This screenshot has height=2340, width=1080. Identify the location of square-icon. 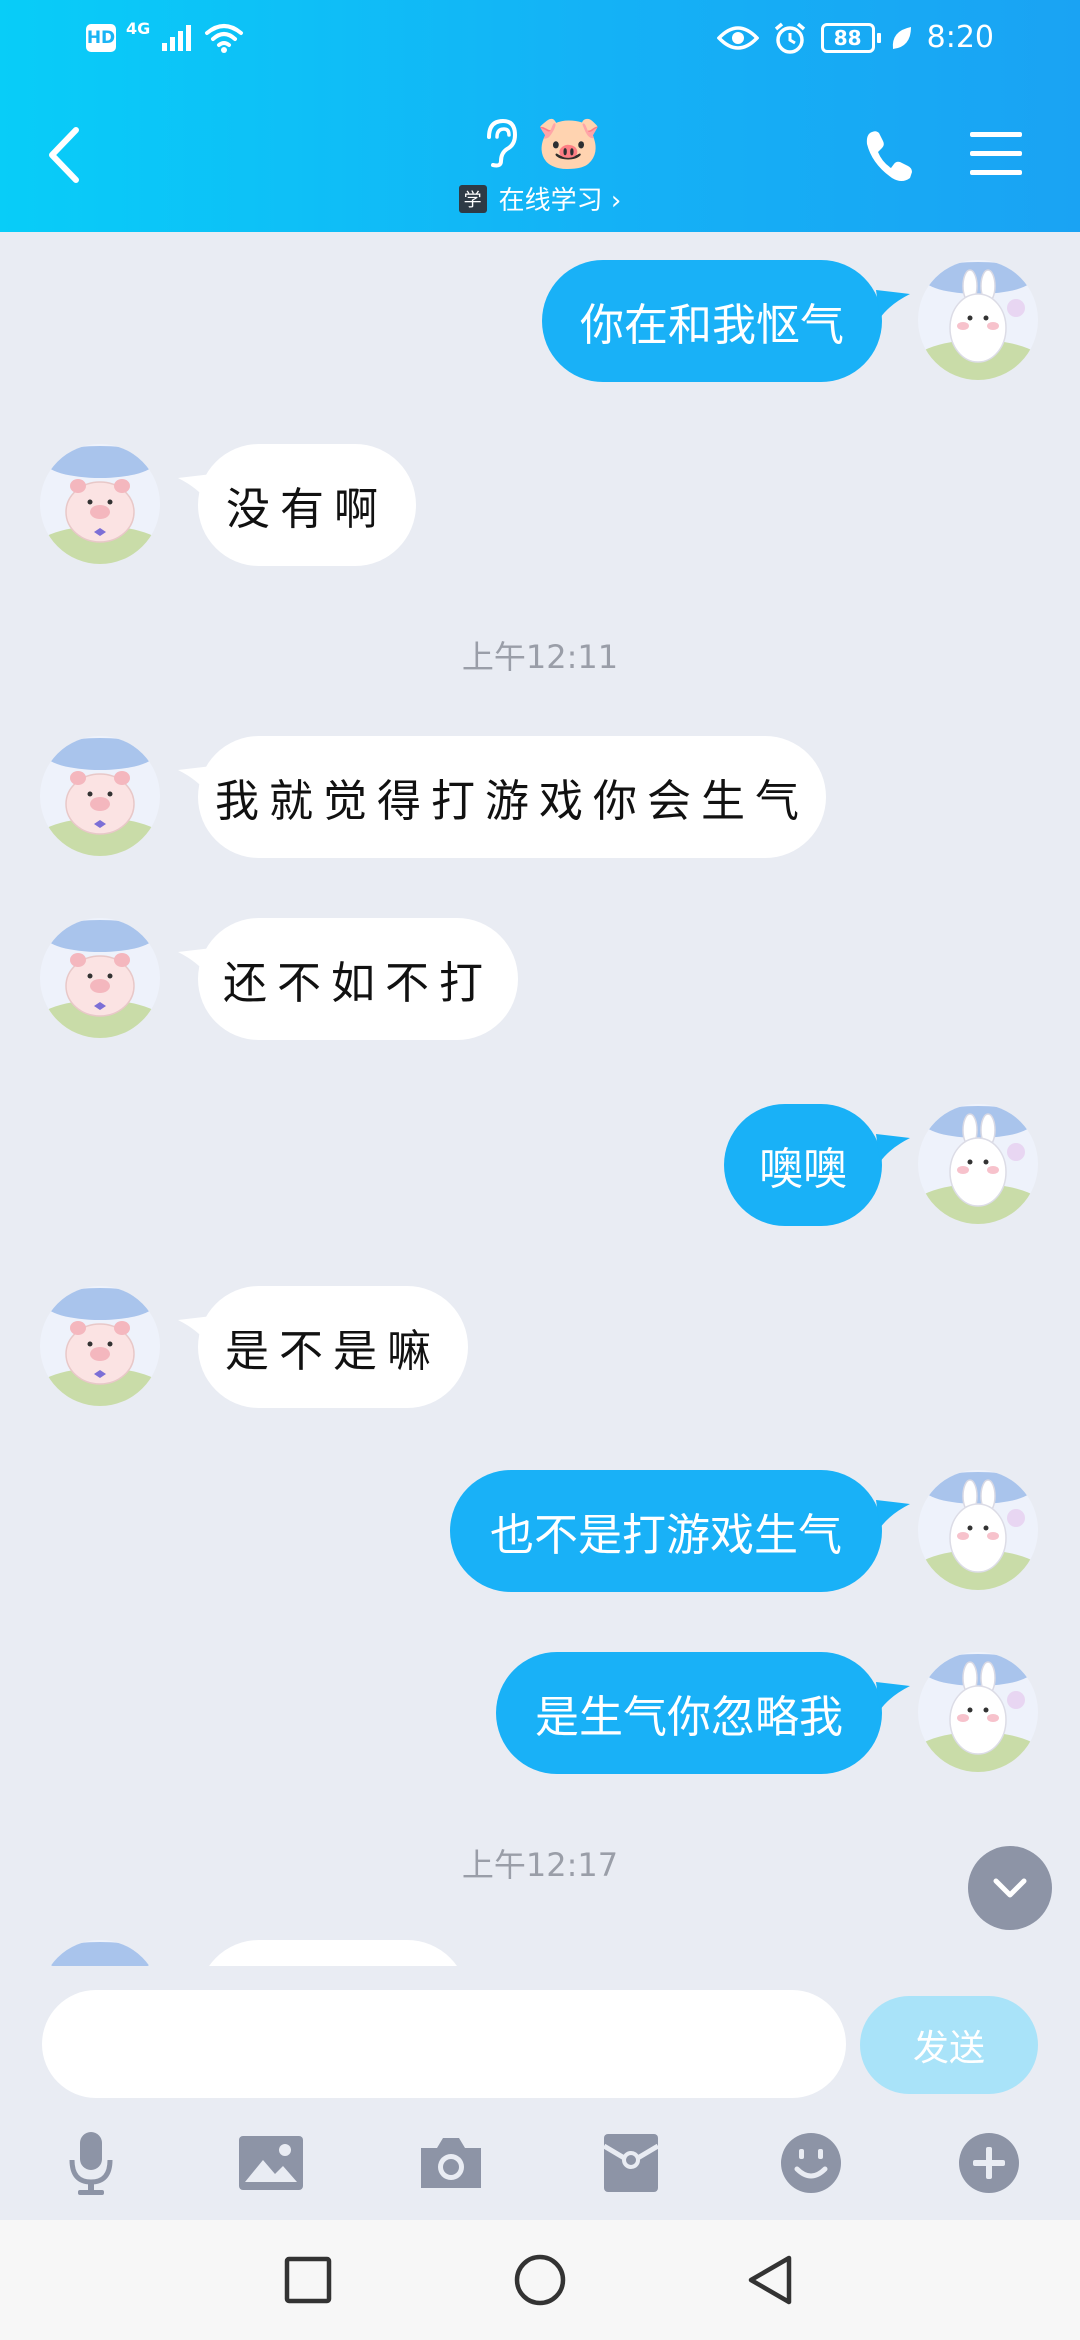
(308, 2280).